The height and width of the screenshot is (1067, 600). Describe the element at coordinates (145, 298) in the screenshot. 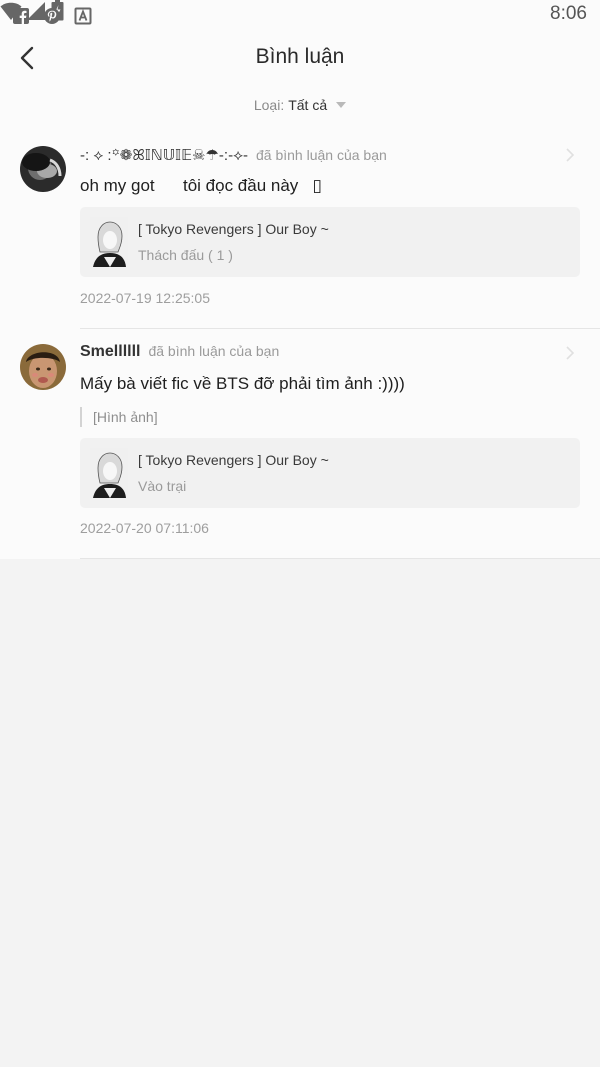

I see `comment-timestamp: 2022-07-19 12:25:05` at that location.